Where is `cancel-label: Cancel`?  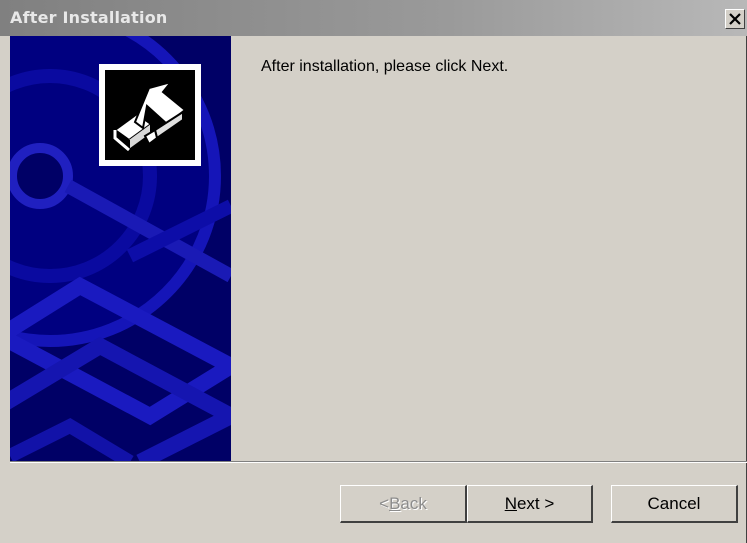 cancel-label: Cancel is located at coordinates (674, 503).